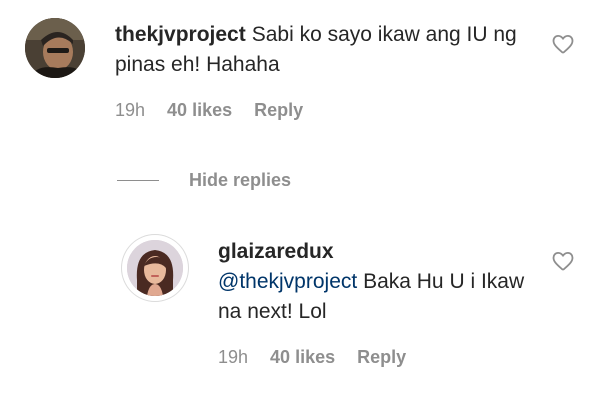 The image size is (600, 401). I want to click on reply-meta: 19h 40 likes Reply, so click(396, 357).